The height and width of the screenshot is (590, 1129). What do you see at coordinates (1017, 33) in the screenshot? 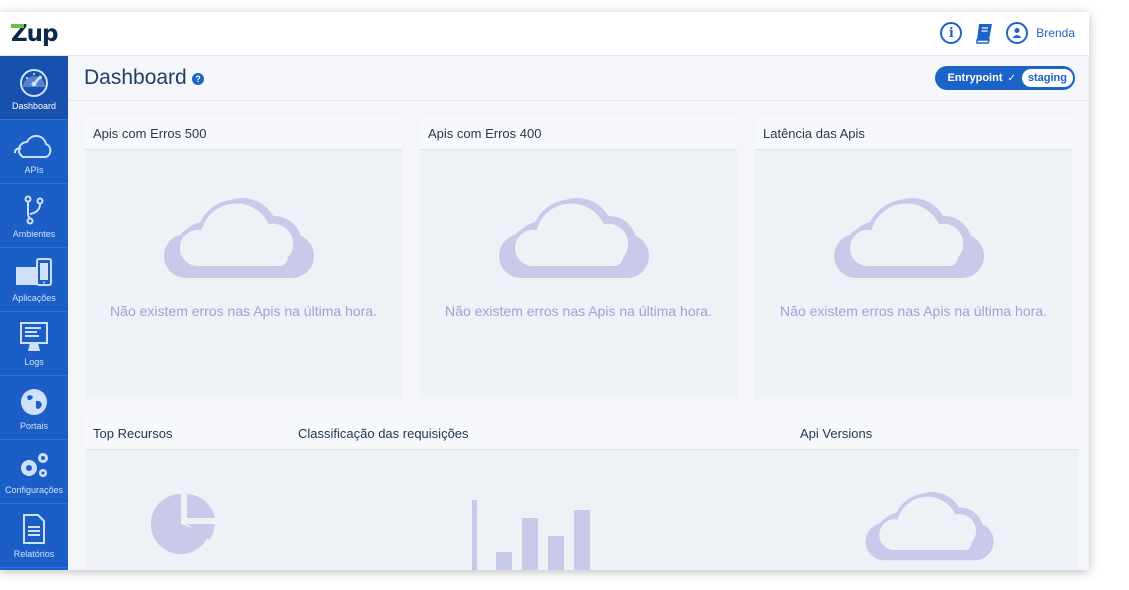
I see `user-icon` at bounding box center [1017, 33].